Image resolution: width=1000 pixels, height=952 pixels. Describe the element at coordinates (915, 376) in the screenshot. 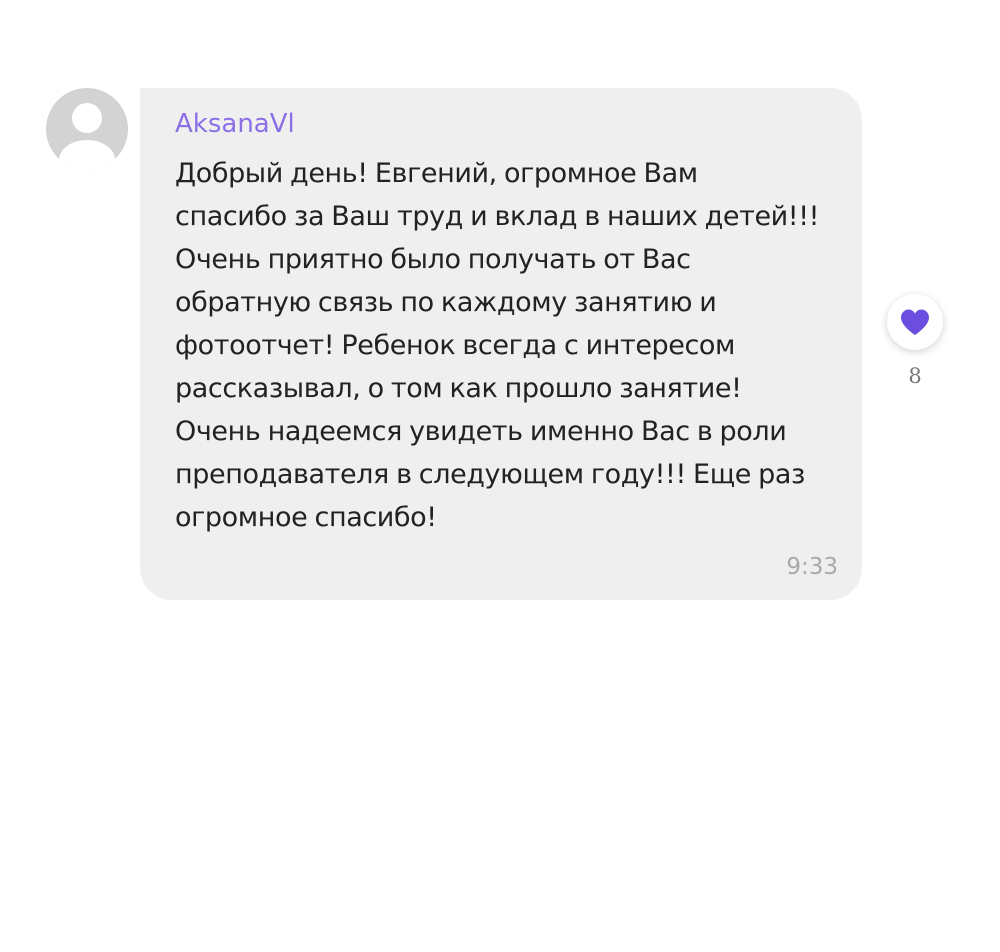

I see `reaction-count: 8` at that location.